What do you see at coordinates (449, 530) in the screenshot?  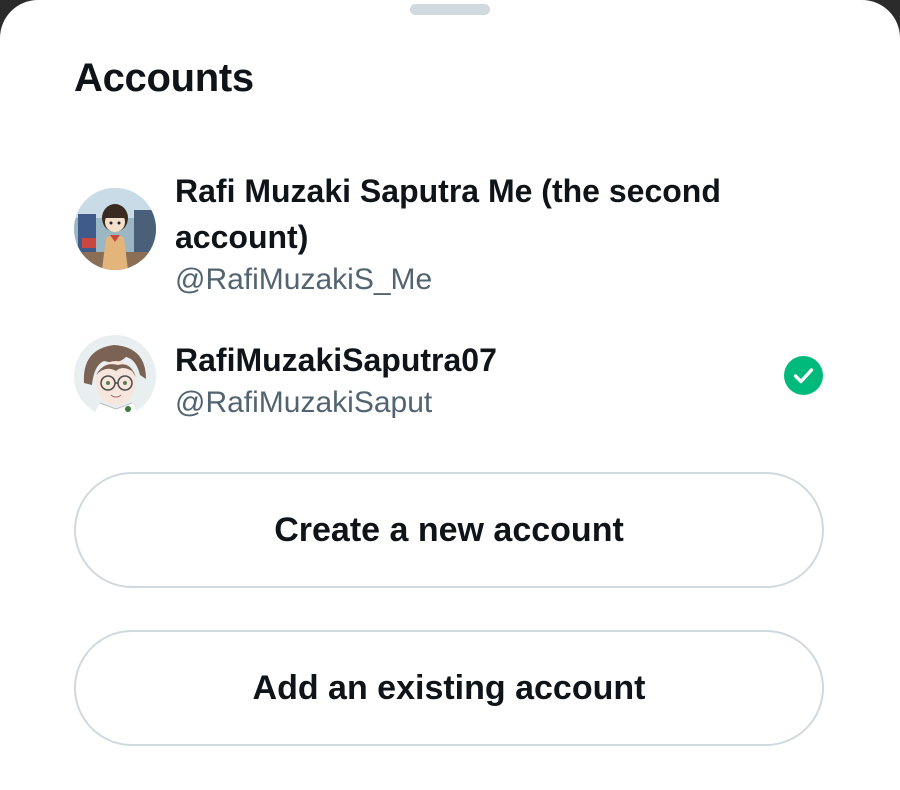 I see `create-account-button: Create a new account` at bounding box center [449, 530].